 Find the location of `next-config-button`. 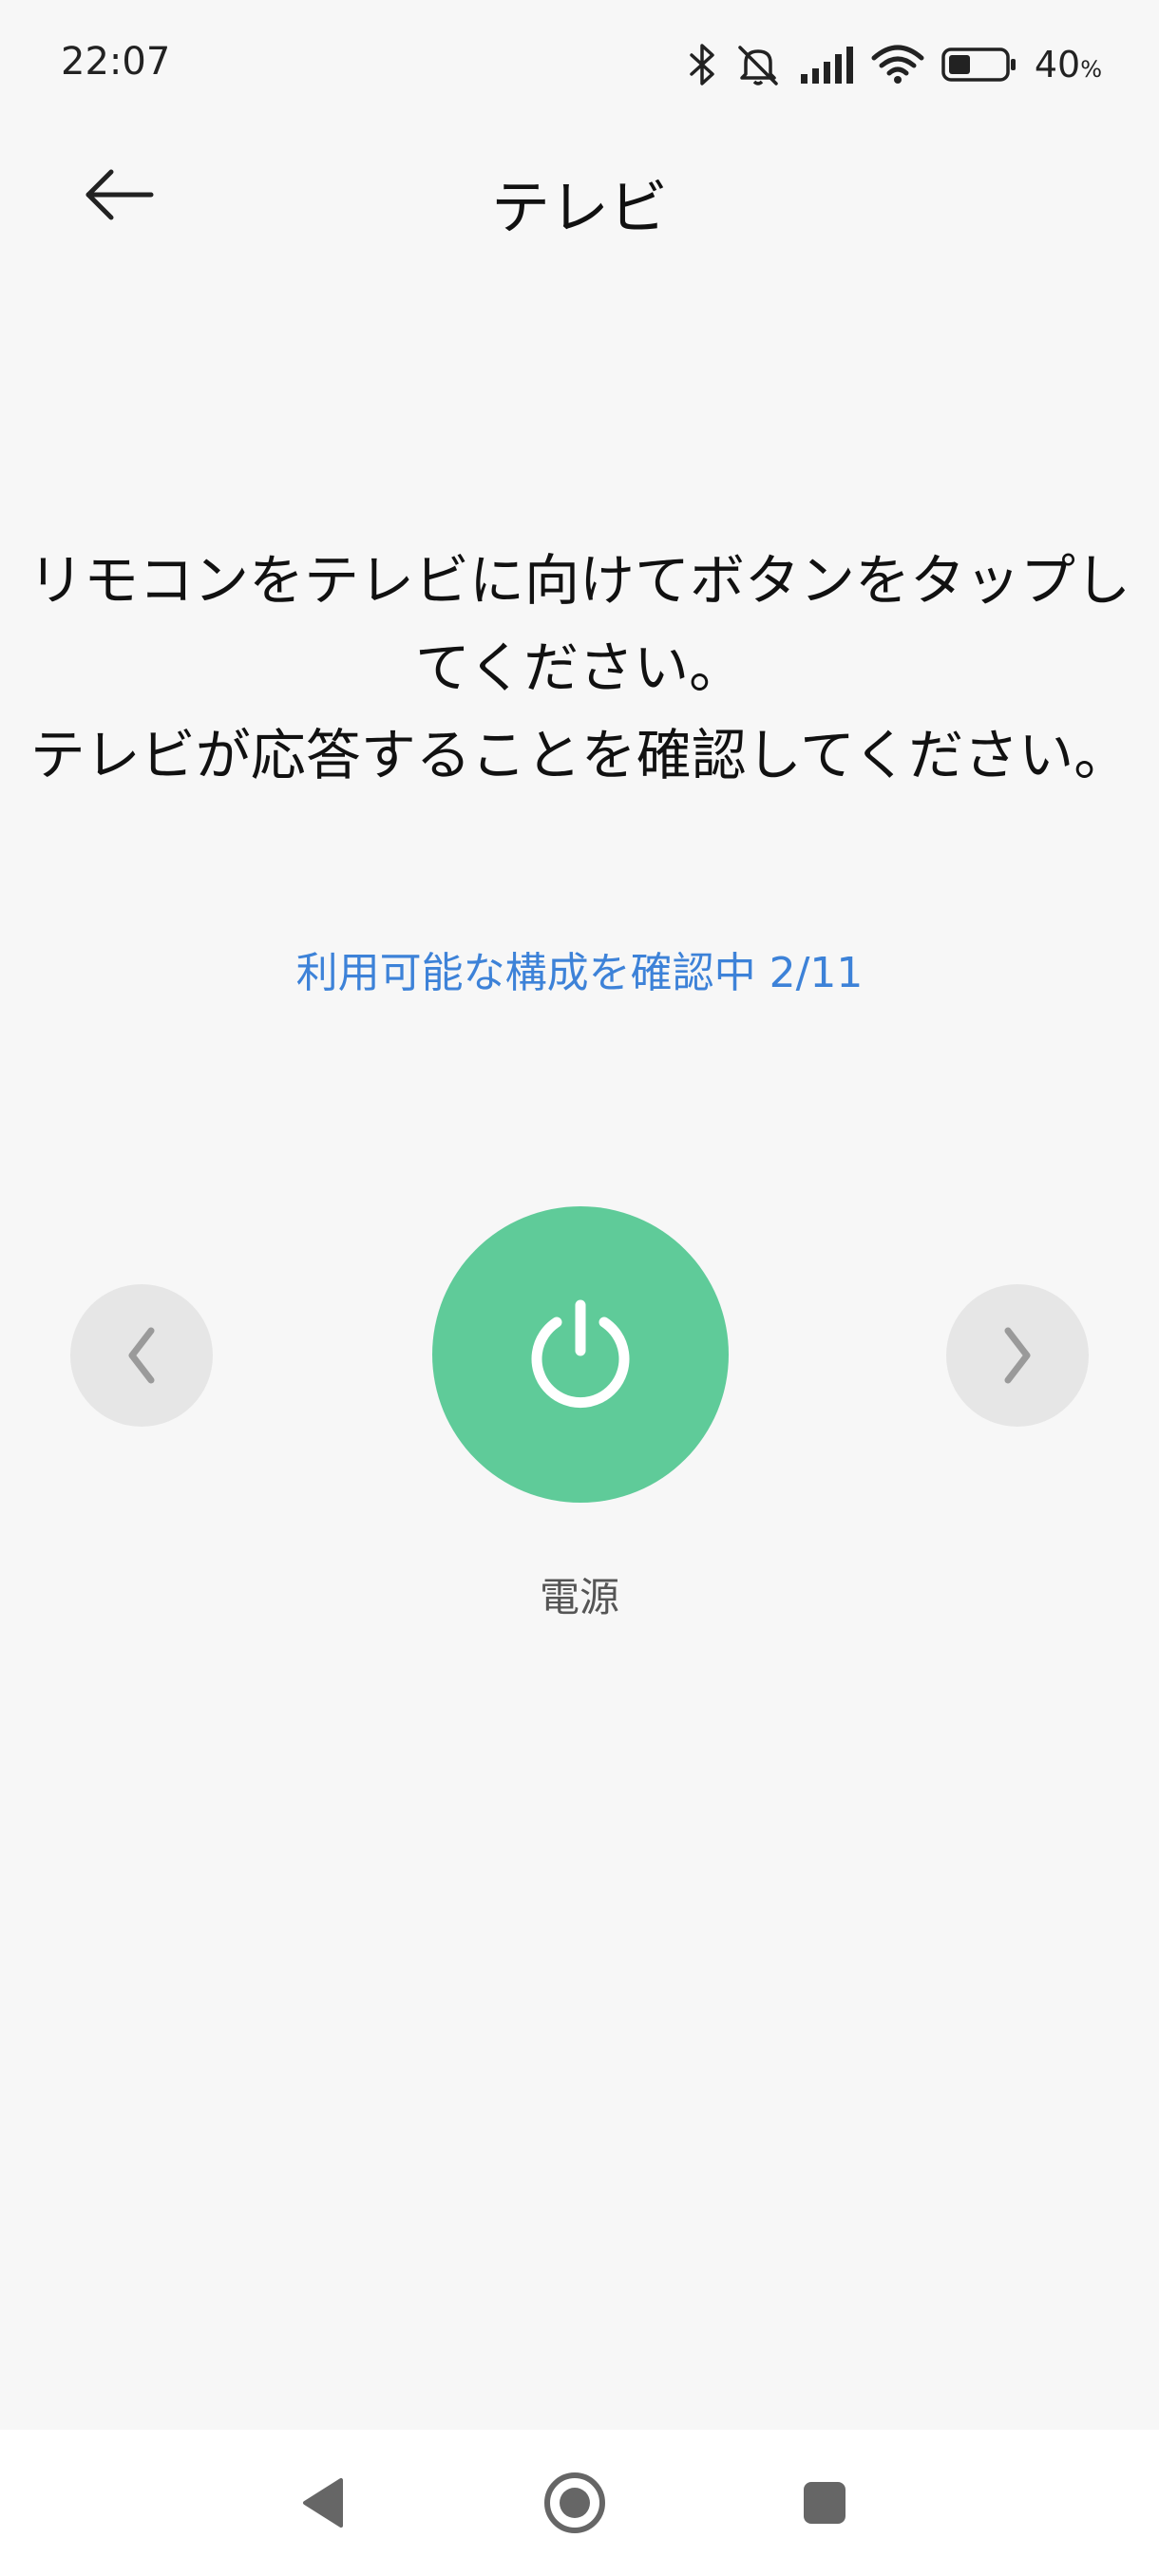

next-config-button is located at coordinates (1017, 1355).